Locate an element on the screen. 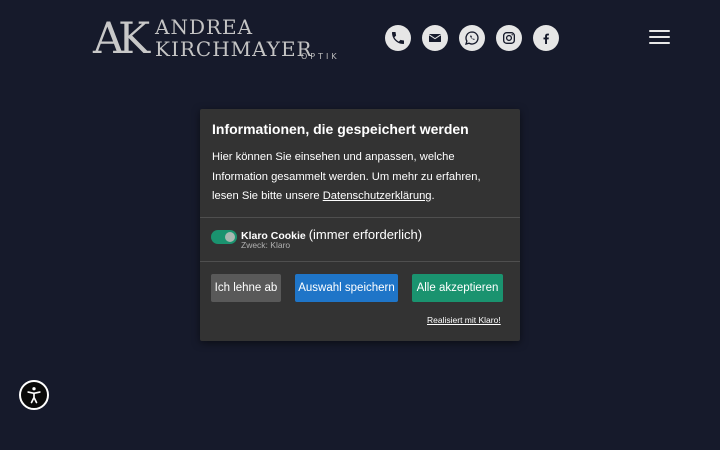  logo-monogram: AK is located at coordinates (121, 39).